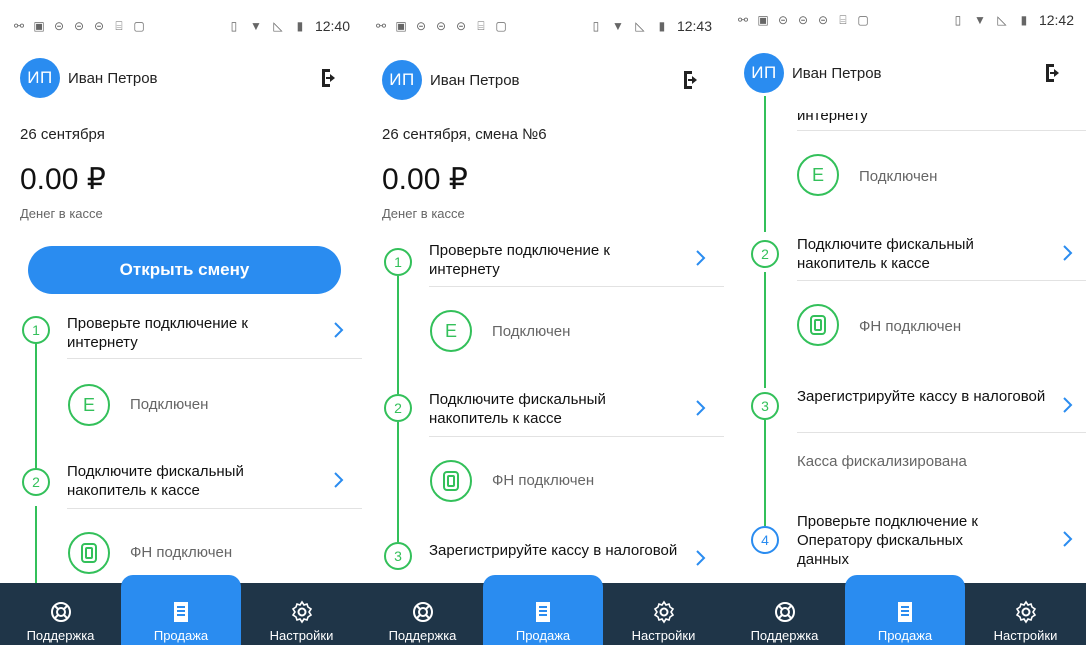 The image size is (1086, 645). What do you see at coordinates (62, 134) in the screenshot?
I see `date-text: 26 сентября` at bounding box center [62, 134].